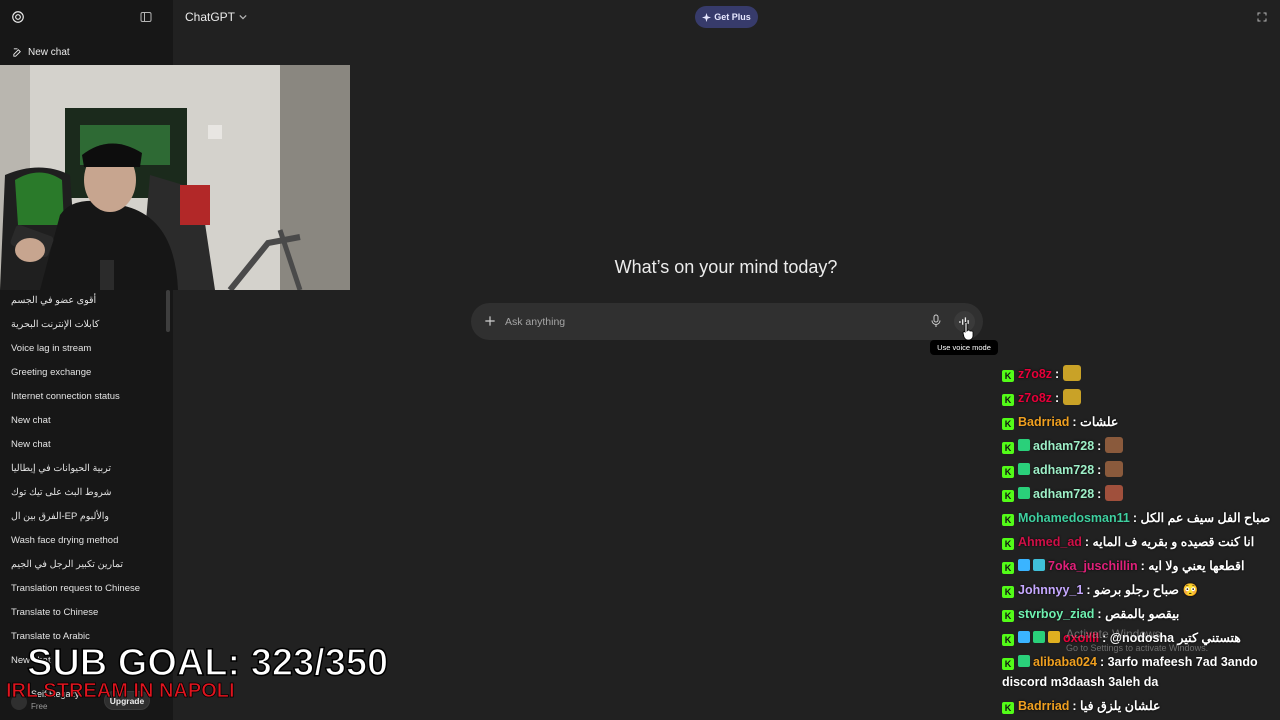 The image size is (1280, 720). Describe the element at coordinates (82, 372) in the screenshot. I see `sidebar-history-item: Greeting exchange` at that location.